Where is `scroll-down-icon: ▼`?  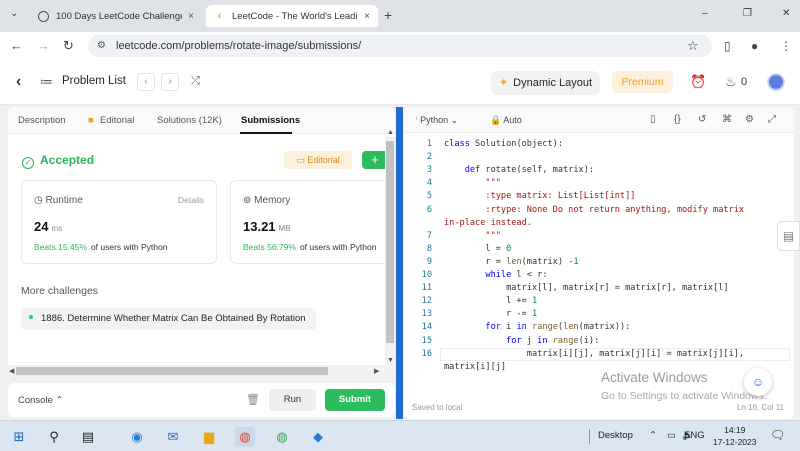 scroll-down-icon: ▼ is located at coordinates (390, 360).